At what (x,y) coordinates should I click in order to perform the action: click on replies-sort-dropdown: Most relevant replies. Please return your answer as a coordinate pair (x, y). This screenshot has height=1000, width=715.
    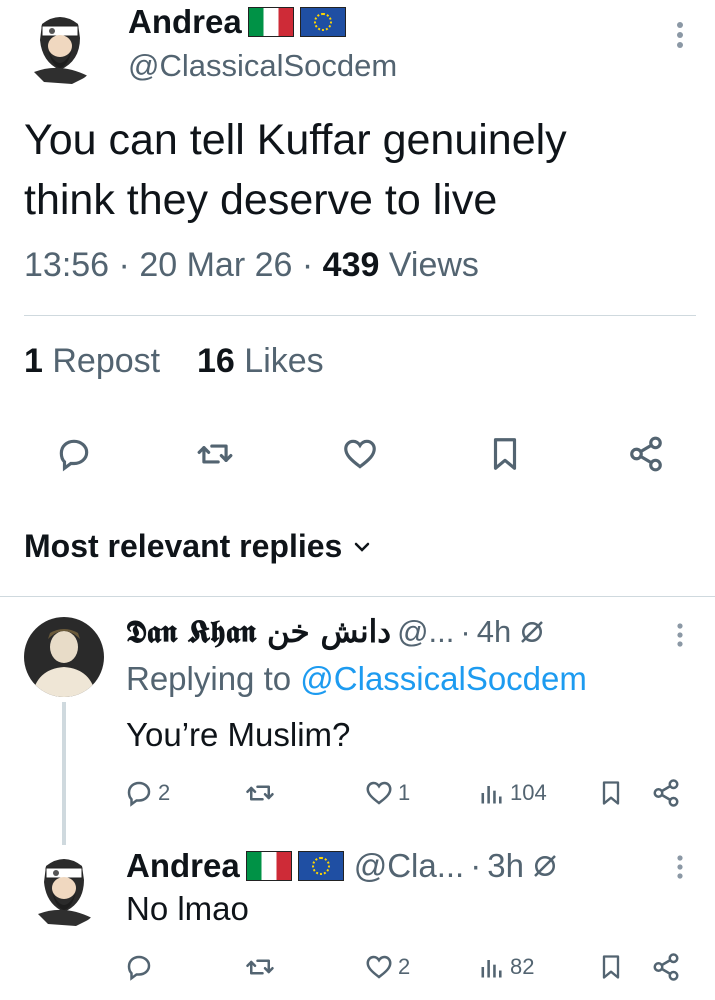
    Looking at the image, I should click on (198, 546).